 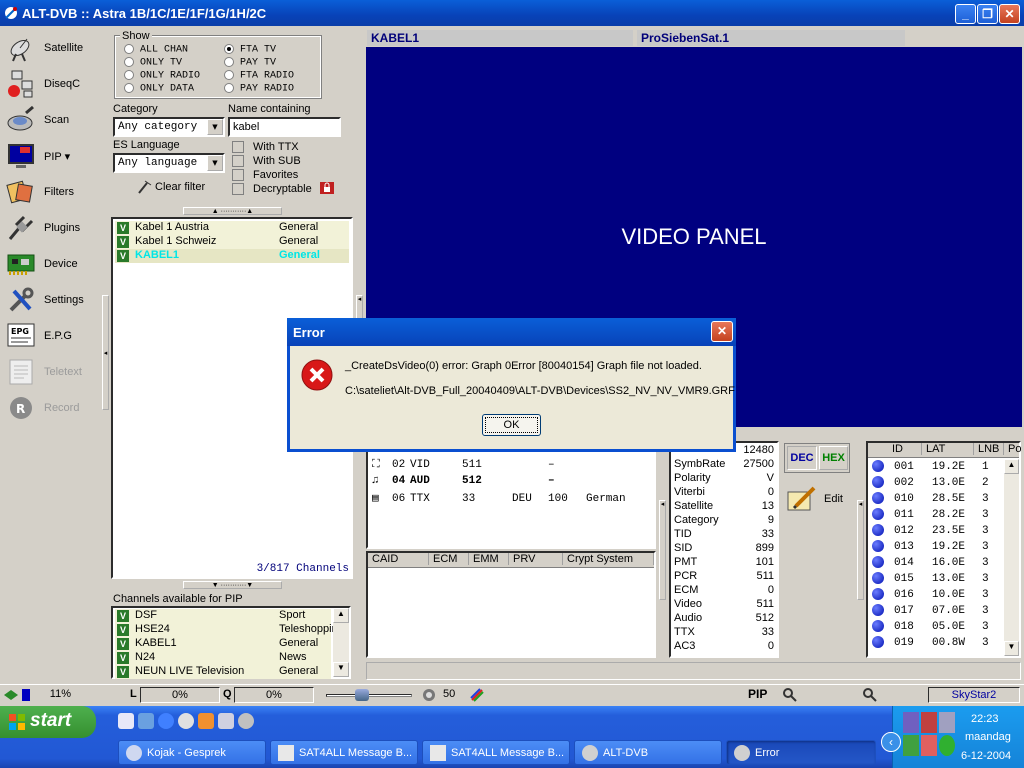 What do you see at coordinates (930, 642) in the screenshot?
I see `table-row: 019 00.8W 3` at bounding box center [930, 642].